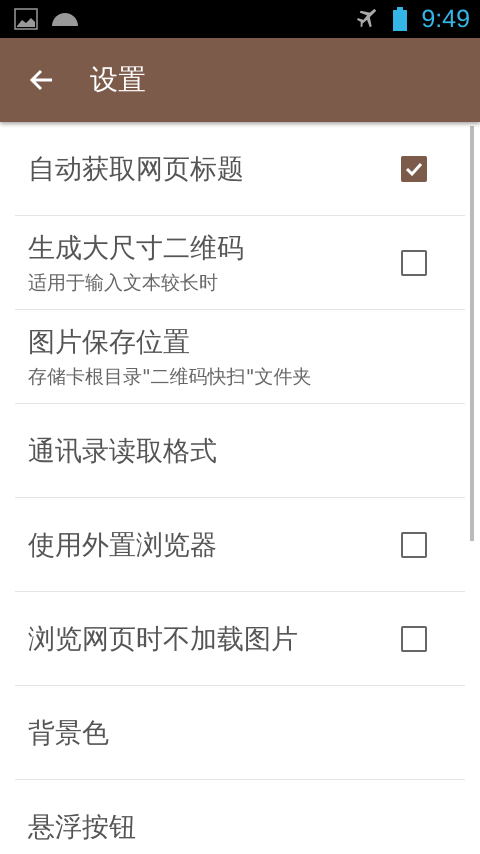 Image resolution: width=480 pixels, height=854 pixels. I want to click on setting-title: 使用外置浏览器, so click(123, 545).